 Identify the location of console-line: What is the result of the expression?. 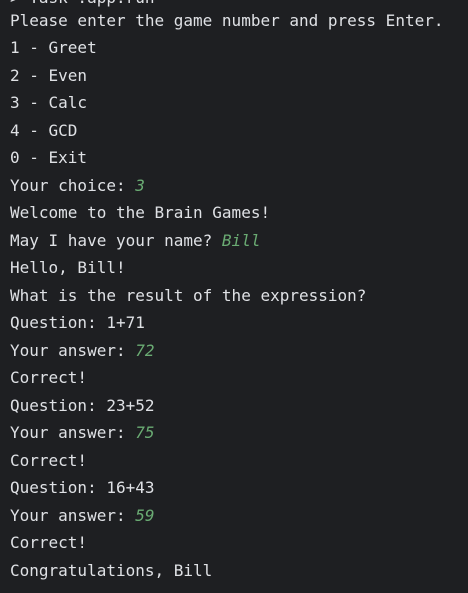
(188, 295).